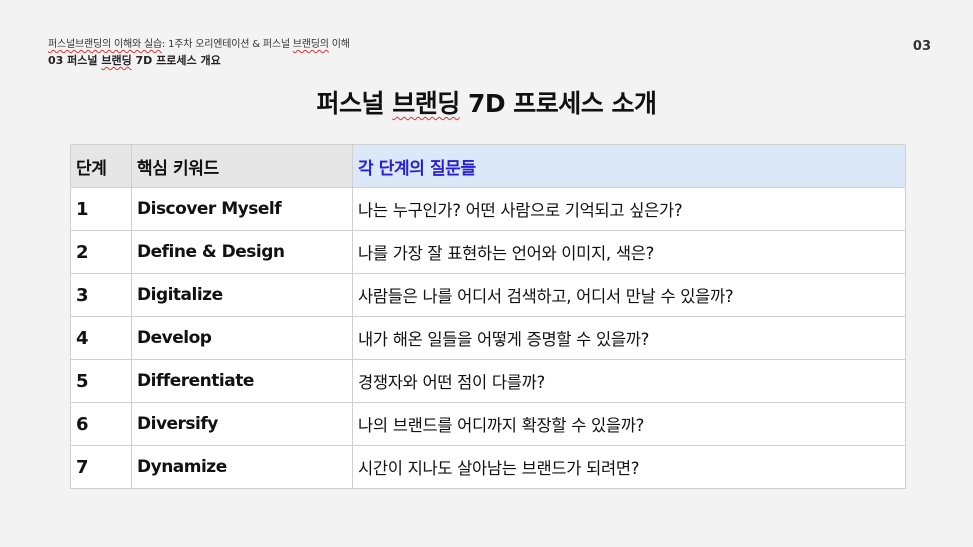  What do you see at coordinates (339, 44) in the screenshot?
I see `breadcrumb-end: 이해` at bounding box center [339, 44].